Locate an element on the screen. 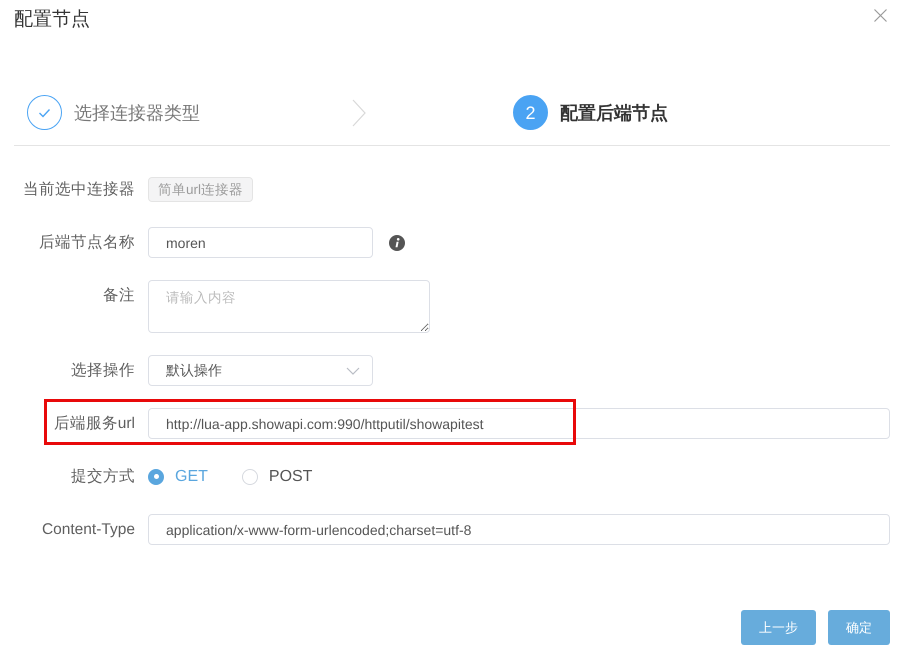 Image resolution: width=902 pixels, height=649 pixels. step-label: 配置后端节点 is located at coordinates (614, 113).